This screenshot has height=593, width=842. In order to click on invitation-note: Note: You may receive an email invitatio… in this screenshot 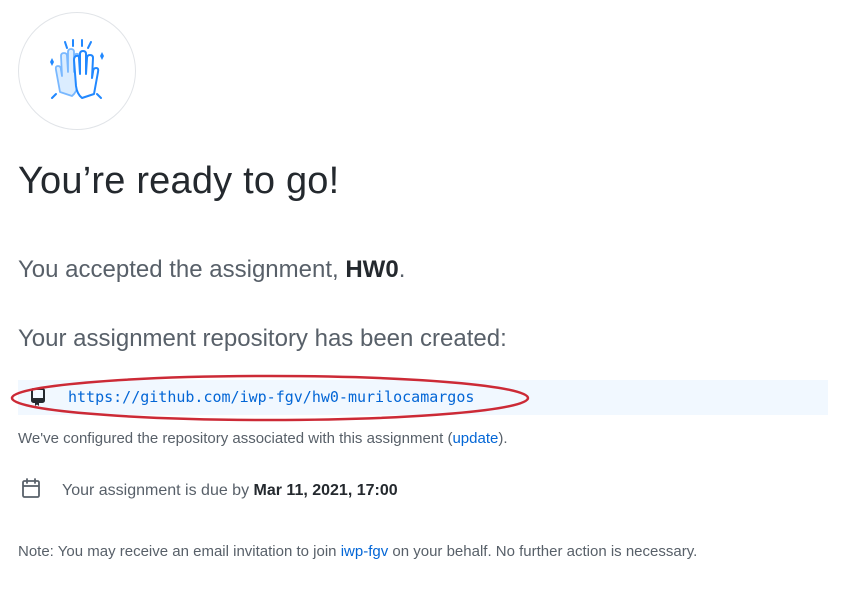, I will do `click(398, 552)`.